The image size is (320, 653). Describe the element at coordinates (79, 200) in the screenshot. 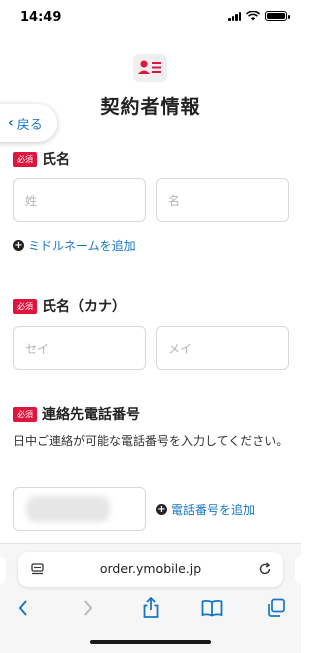

I see `last-name-field: 姓` at that location.